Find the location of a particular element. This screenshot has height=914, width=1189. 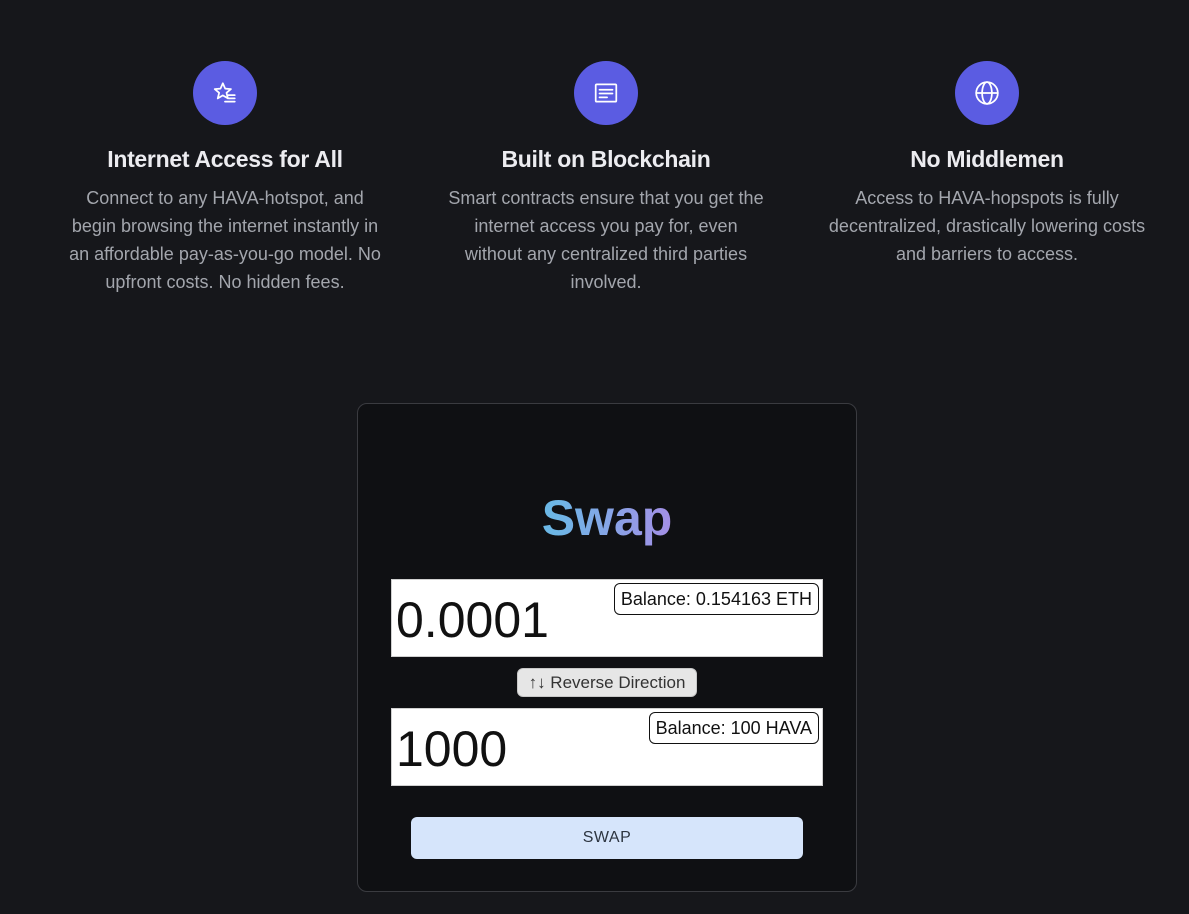

feature-title: Built on Blockchain is located at coordinates (606, 159).